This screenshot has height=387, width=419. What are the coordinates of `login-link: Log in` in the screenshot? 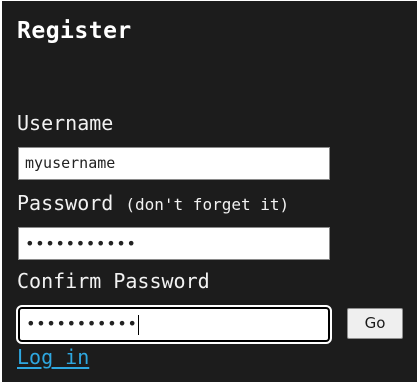 It's located at (53, 357).